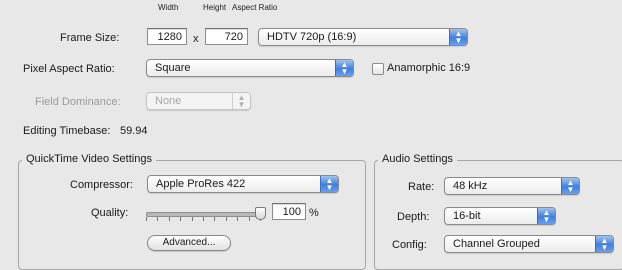  Describe the element at coordinates (67, 131) in the screenshot. I see `editing-timebase-label: Editing Timebase:` at that location.